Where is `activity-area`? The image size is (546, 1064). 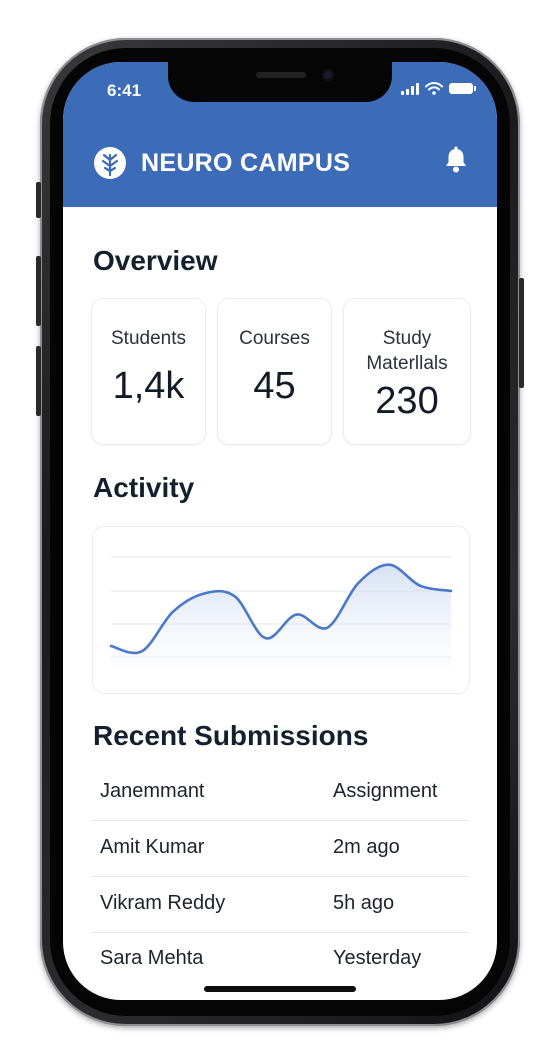
activity-area is located at coordinates (281, 615).